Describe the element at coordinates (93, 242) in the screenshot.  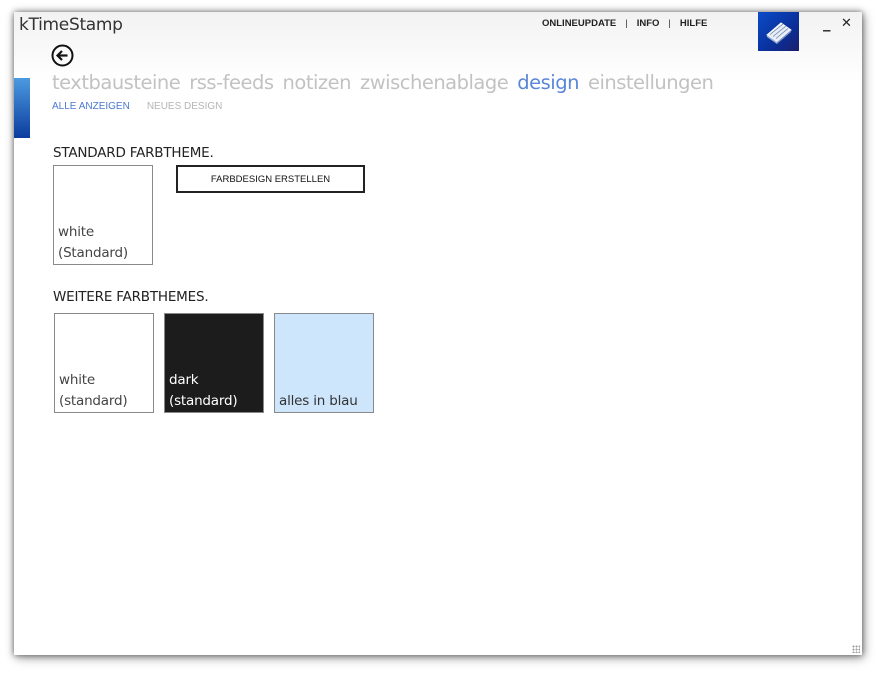
I see `theme-tile-label: white (Standard)` at that location.